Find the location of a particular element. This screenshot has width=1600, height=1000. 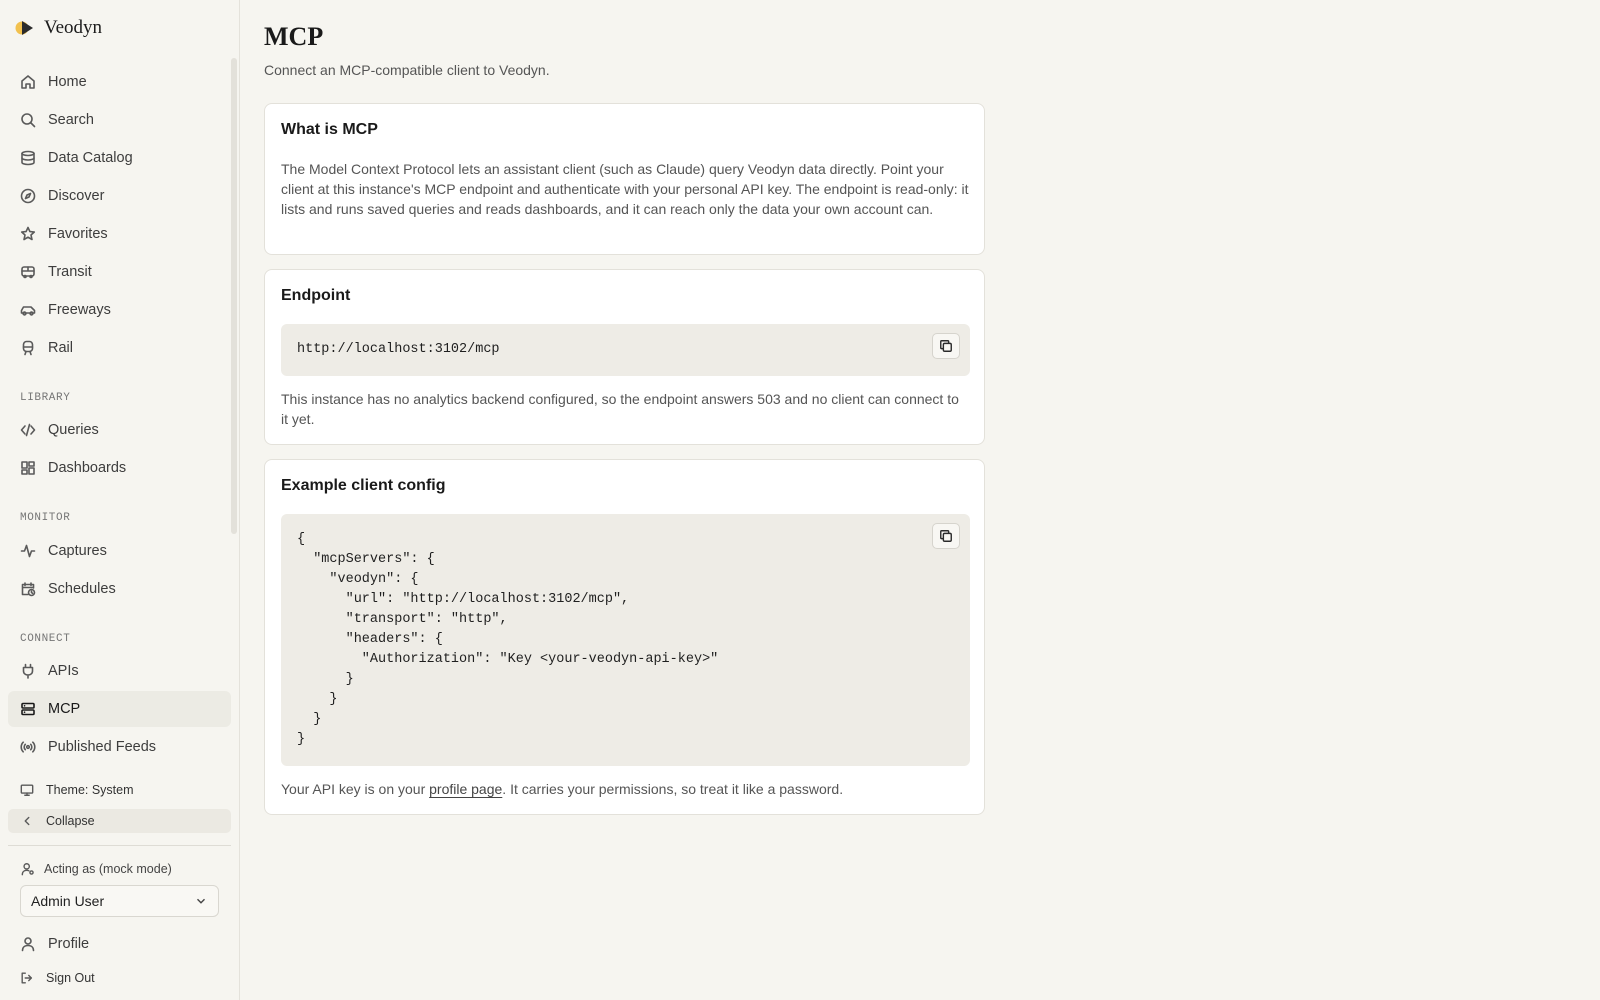

acting-user-select: Admin User is located at coordinates (119, 901).